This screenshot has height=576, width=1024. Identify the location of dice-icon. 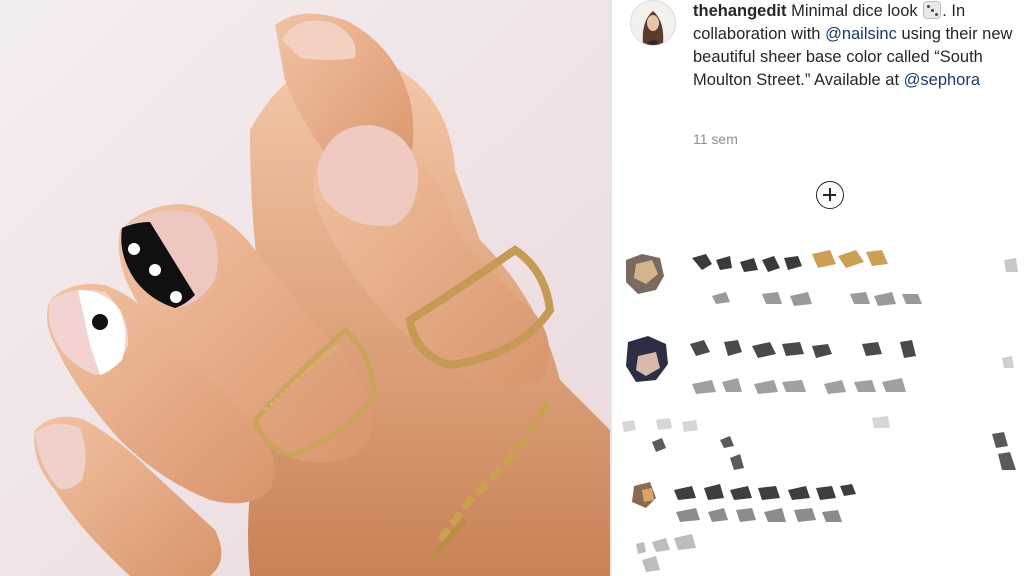
(932, 10).